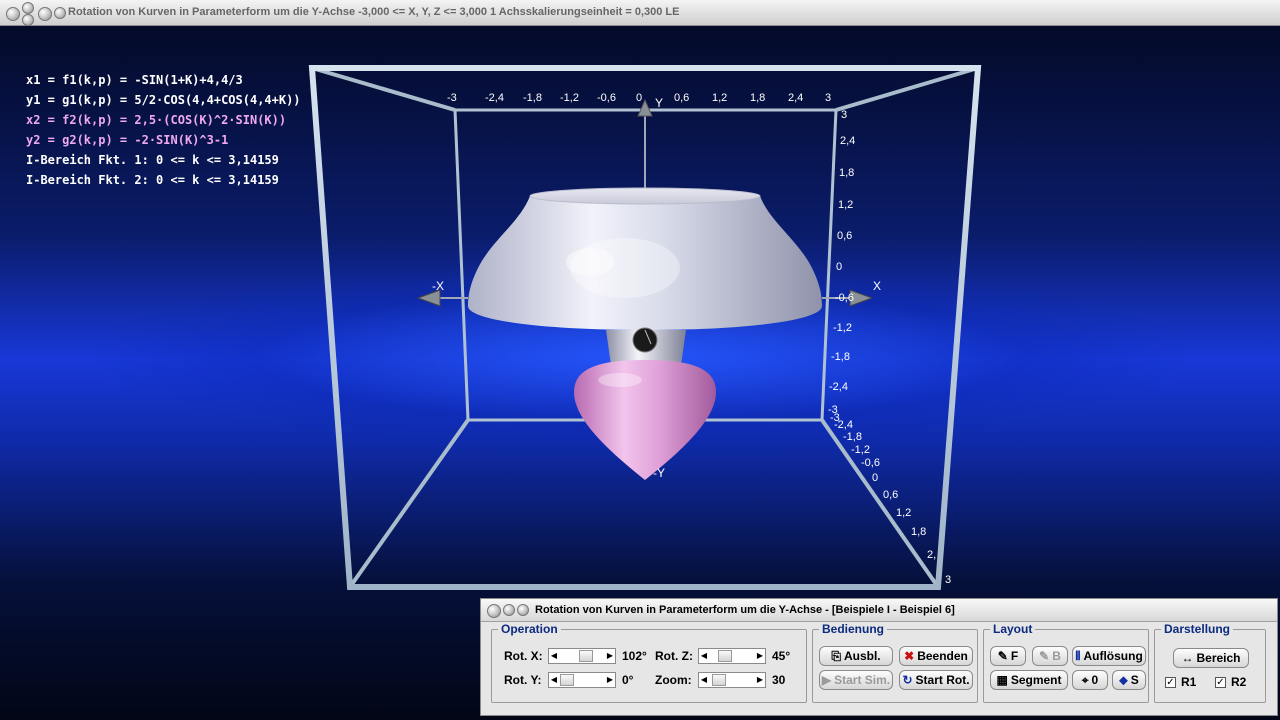 The height and width of the screenshot is (720, 1280). I want to click on panel-close-button, so click(494, 611).